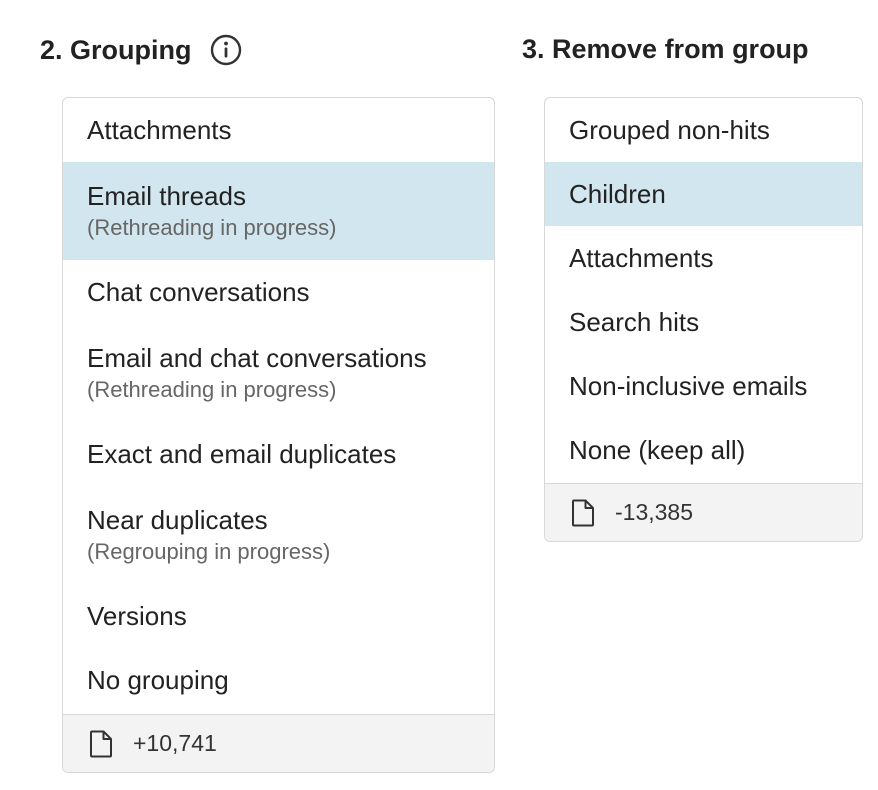  I want to click on grouping-footer: +10,741, so click(278, 743).